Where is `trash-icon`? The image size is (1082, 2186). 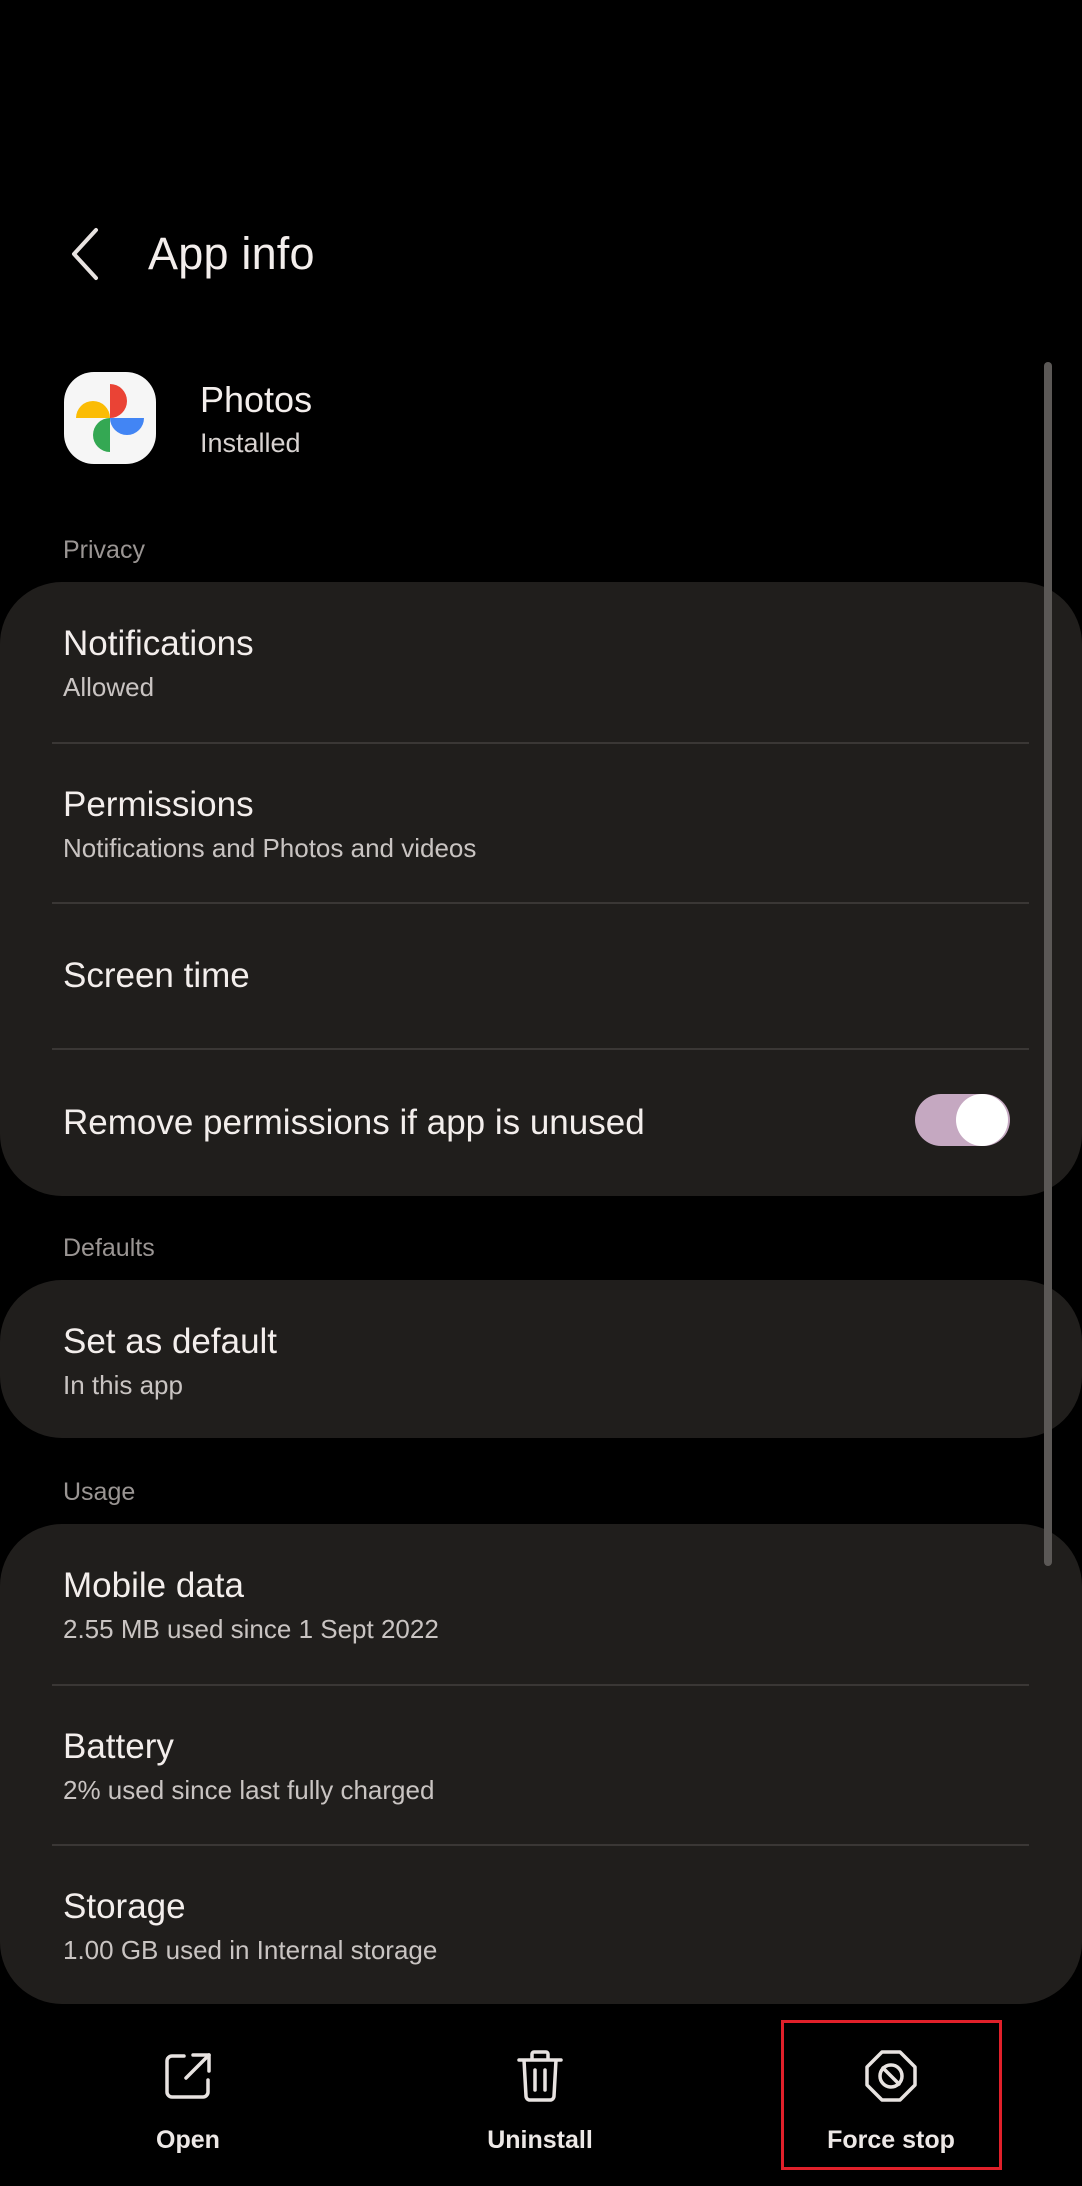 trash-icon is located at coordinates (540, 2076).